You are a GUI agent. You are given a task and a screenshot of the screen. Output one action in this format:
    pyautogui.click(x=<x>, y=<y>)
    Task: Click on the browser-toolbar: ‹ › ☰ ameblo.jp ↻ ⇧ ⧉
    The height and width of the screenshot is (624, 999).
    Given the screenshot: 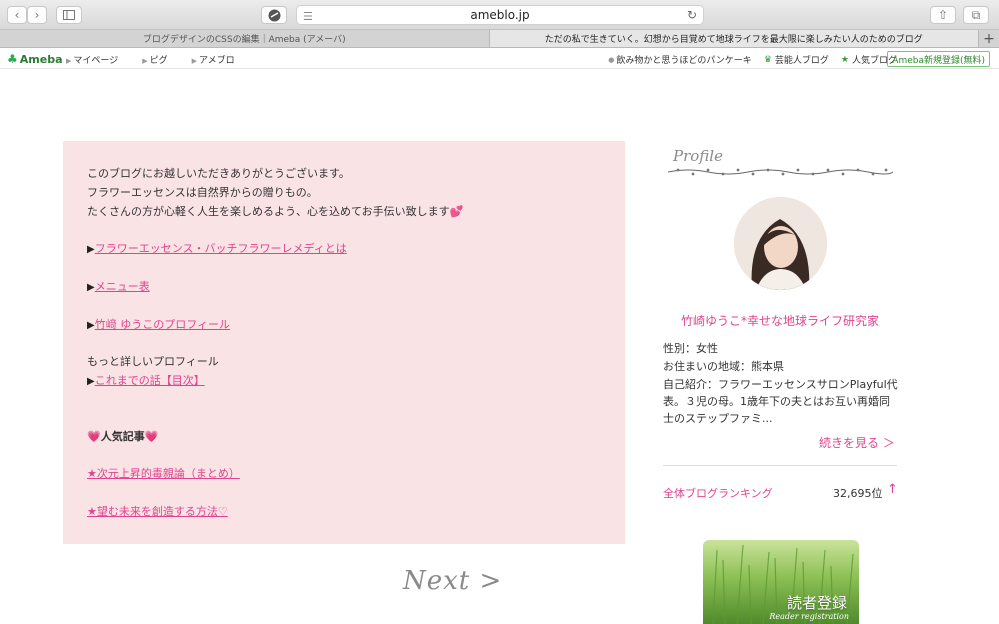 What is the action you would take?
    pyautogui.click(x=499, y=15)
    